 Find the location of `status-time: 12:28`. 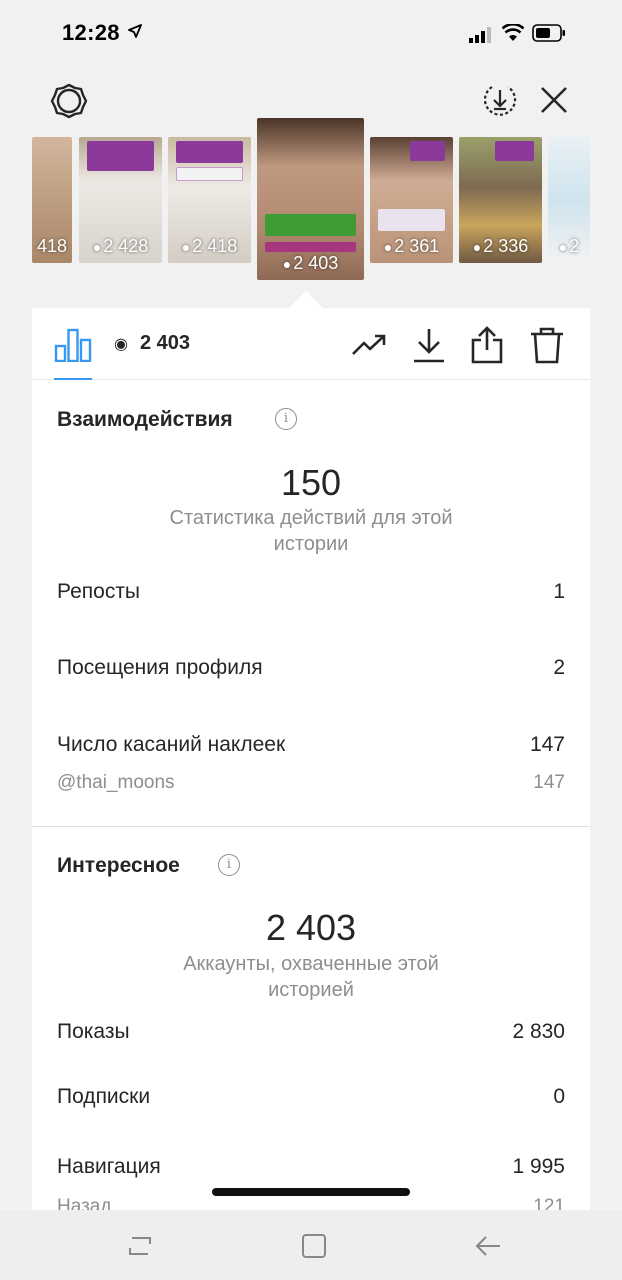

status-time: 12:28 is located at coordinates (91, 32).